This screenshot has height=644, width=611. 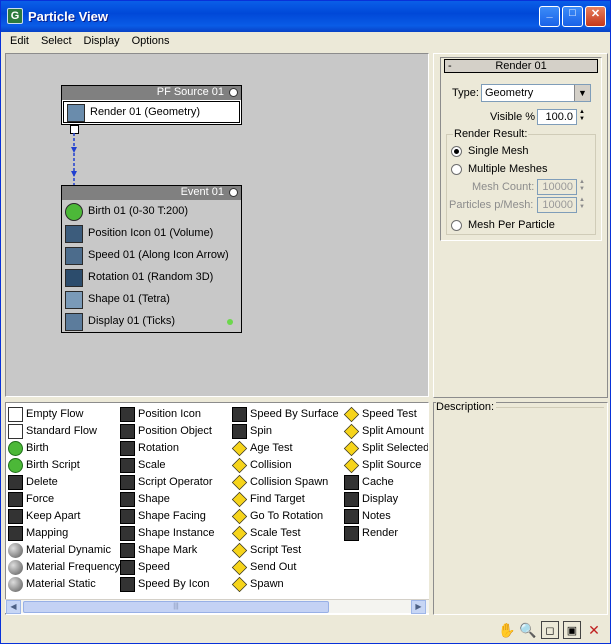 I want to click on depot-item: Speed, so click(x=175, y=567).